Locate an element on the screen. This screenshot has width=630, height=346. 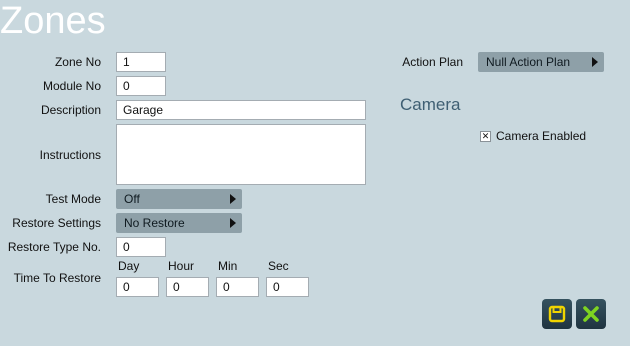
action-plan-label: Action Plan is located at coordinates (432, 62).